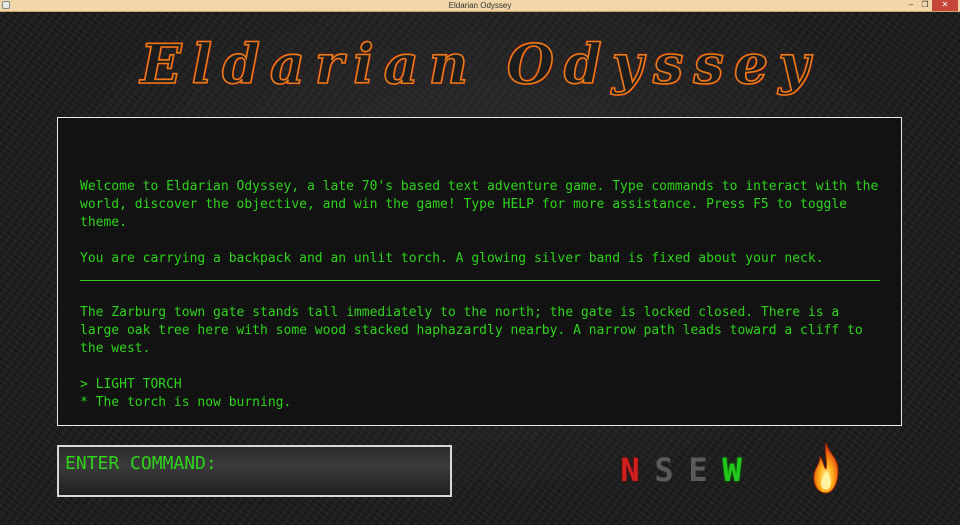 Image resolution: width=960 pixels, height=525 pixels. Describe the element at coordinates (480, 280) in the screenshot. I see `output-divider` at that location.